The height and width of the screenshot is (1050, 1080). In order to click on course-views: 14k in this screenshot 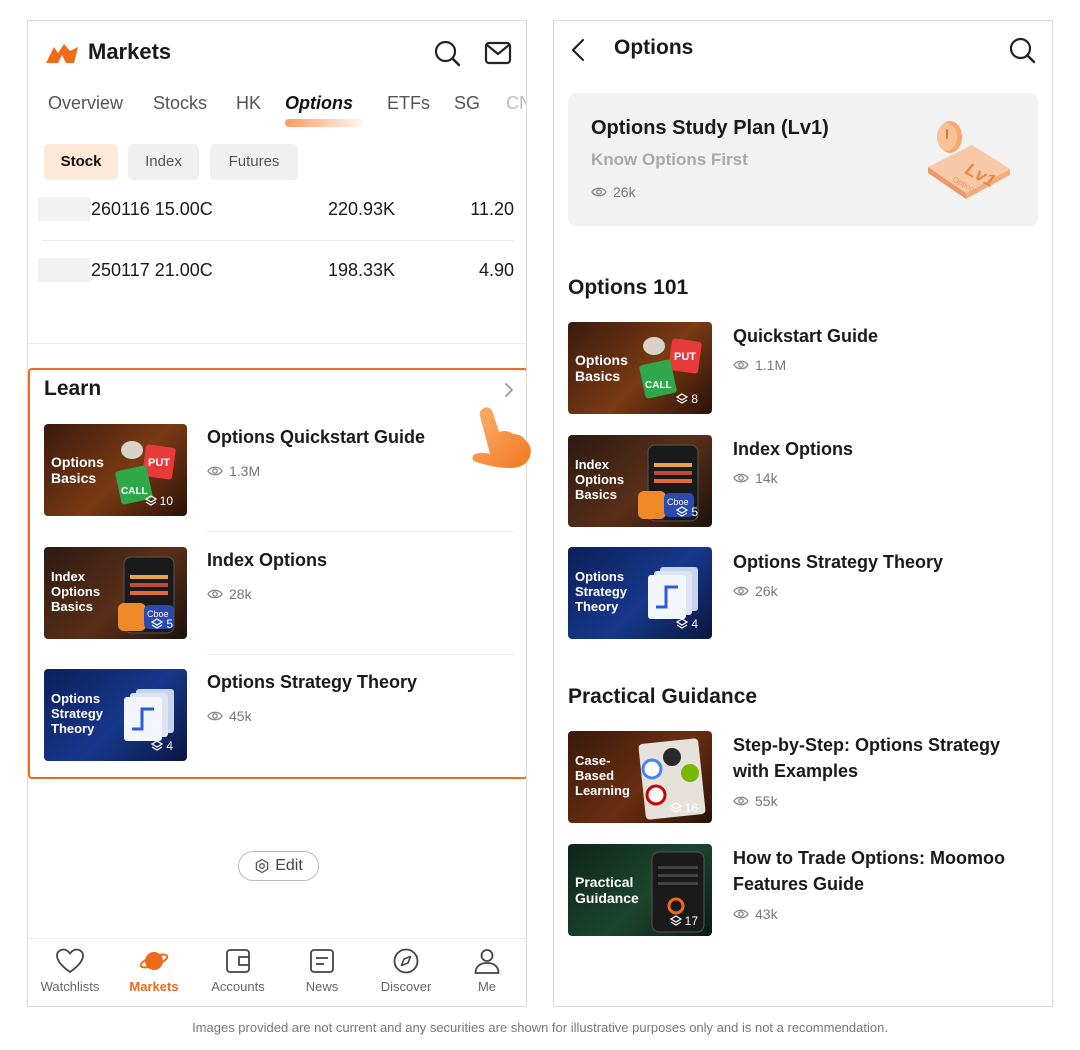, I will do `click(755, 478)`.